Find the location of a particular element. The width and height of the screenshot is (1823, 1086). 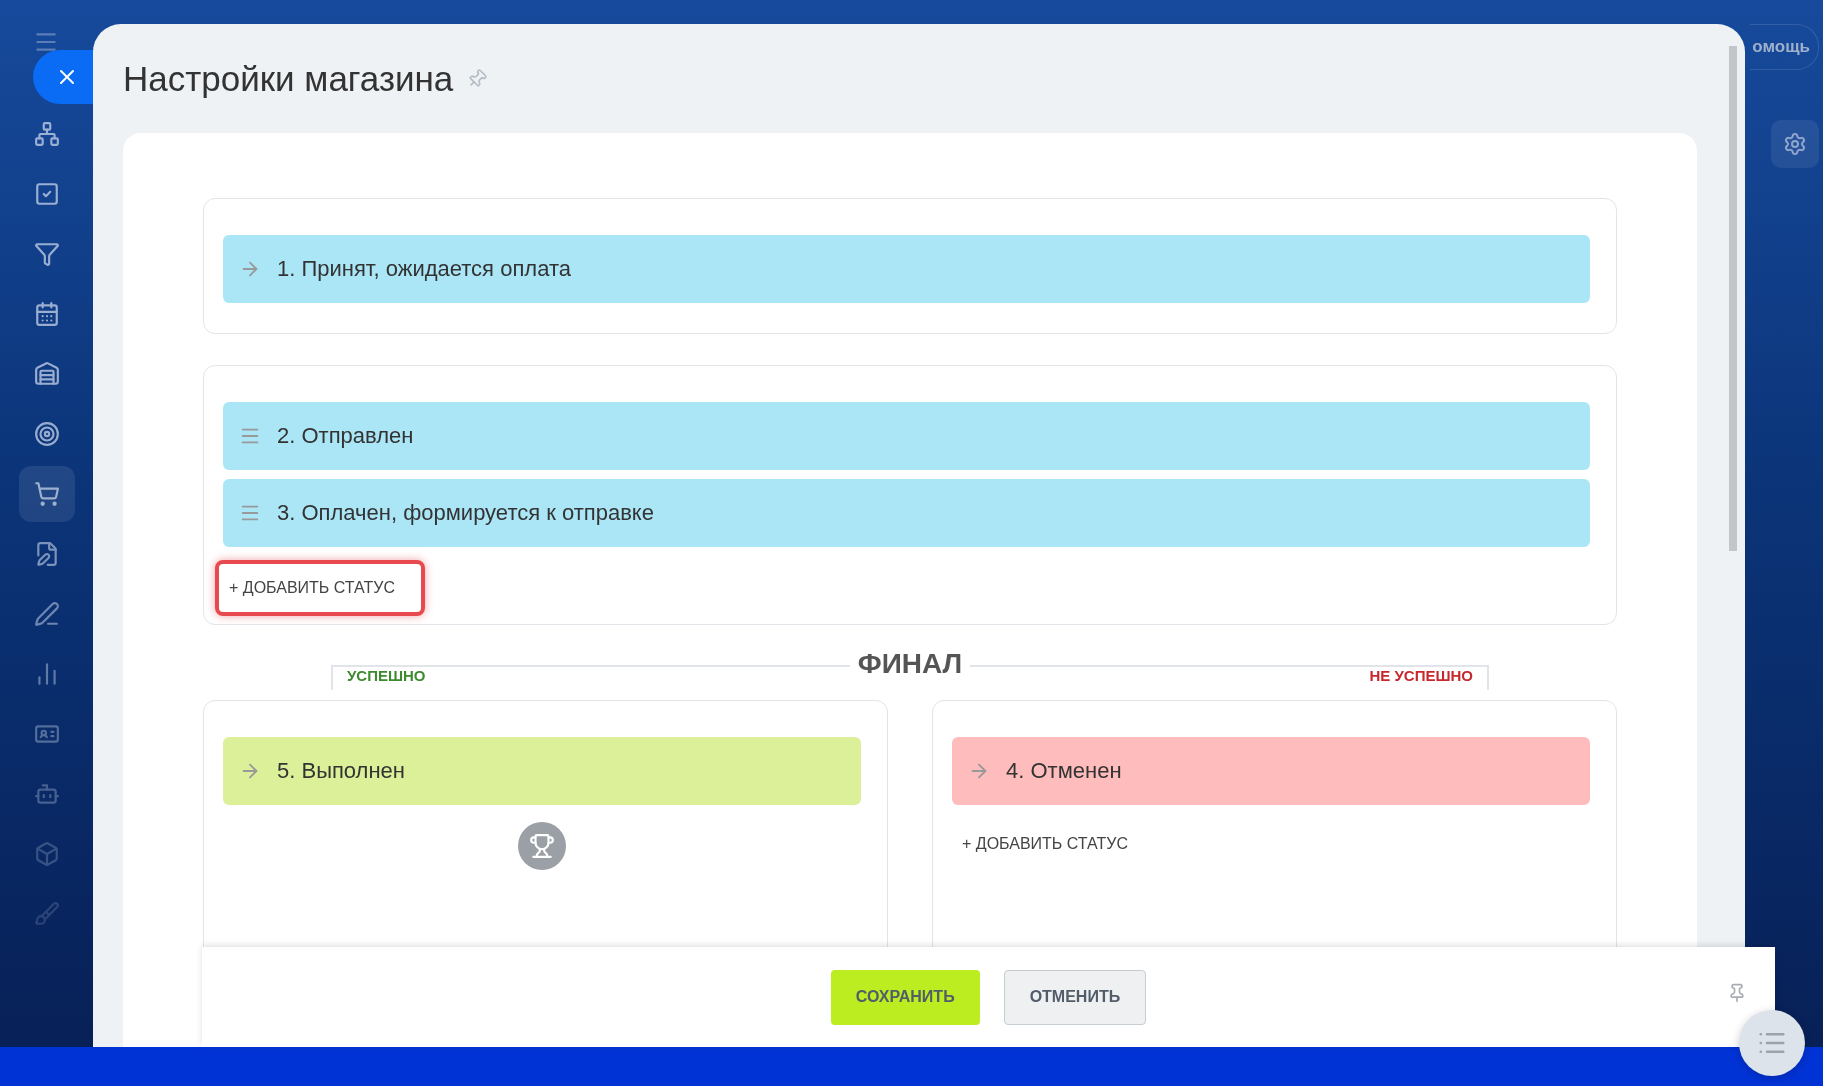

pen-icon is located at coordinates (46, 614).